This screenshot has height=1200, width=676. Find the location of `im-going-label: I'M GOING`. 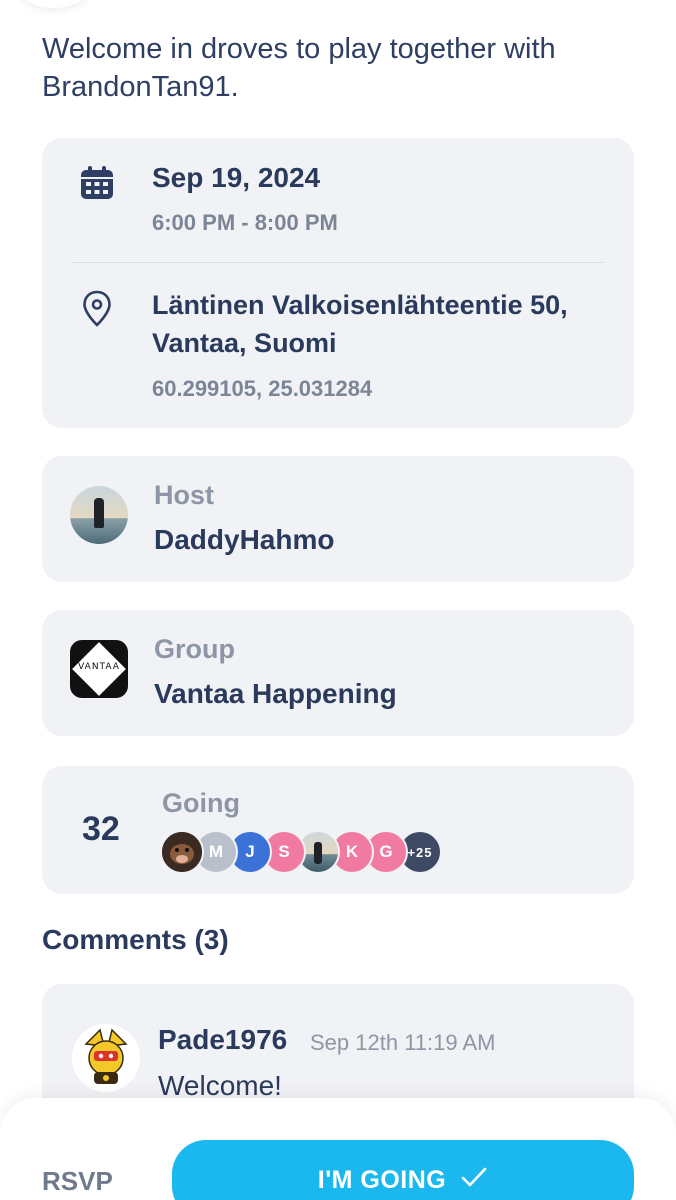

im-going-label: I'M GOING is located at coordinates (382, 1180).